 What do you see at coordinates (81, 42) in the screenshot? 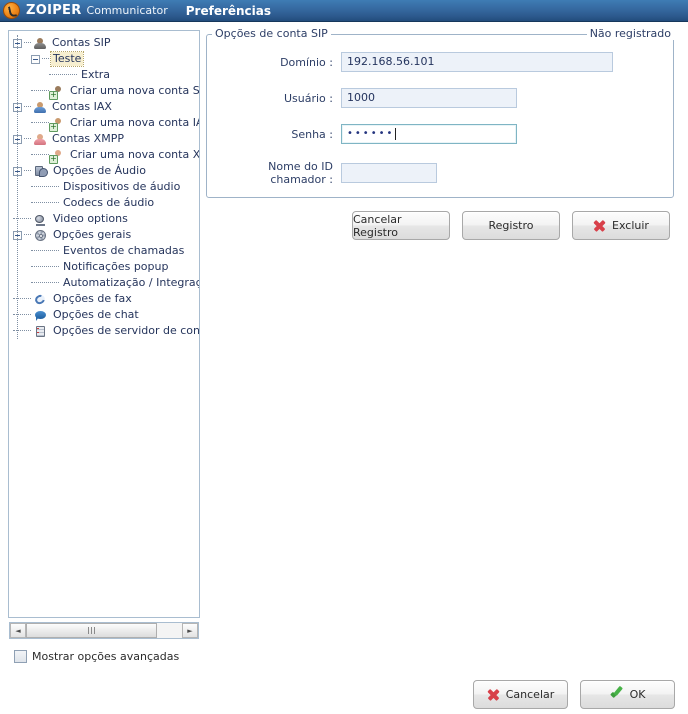
I see `tree-item-label: Contas SIP` at bounding box center [81, 42].